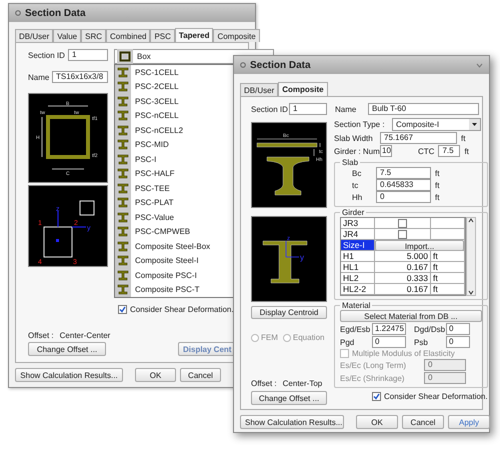 This screenshot has height=450, width=500. I want to click on table-cell: H1, so click(358, 256).